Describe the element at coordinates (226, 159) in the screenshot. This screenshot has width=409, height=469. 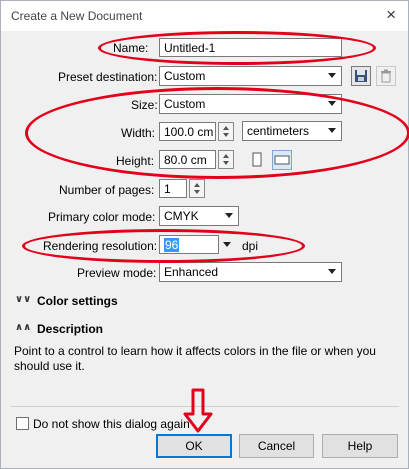
I see `height-stepper` at that location.